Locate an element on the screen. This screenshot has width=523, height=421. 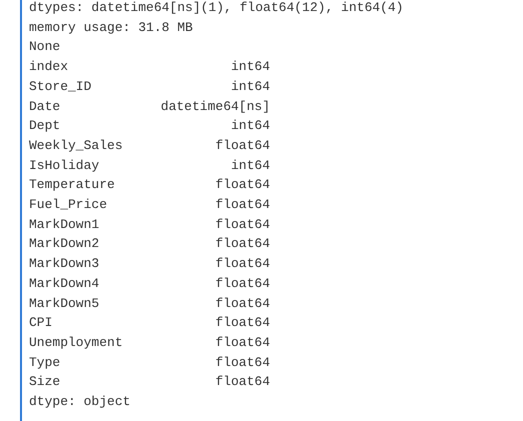
column-name: Temperature is located at coordinates (72, 185).